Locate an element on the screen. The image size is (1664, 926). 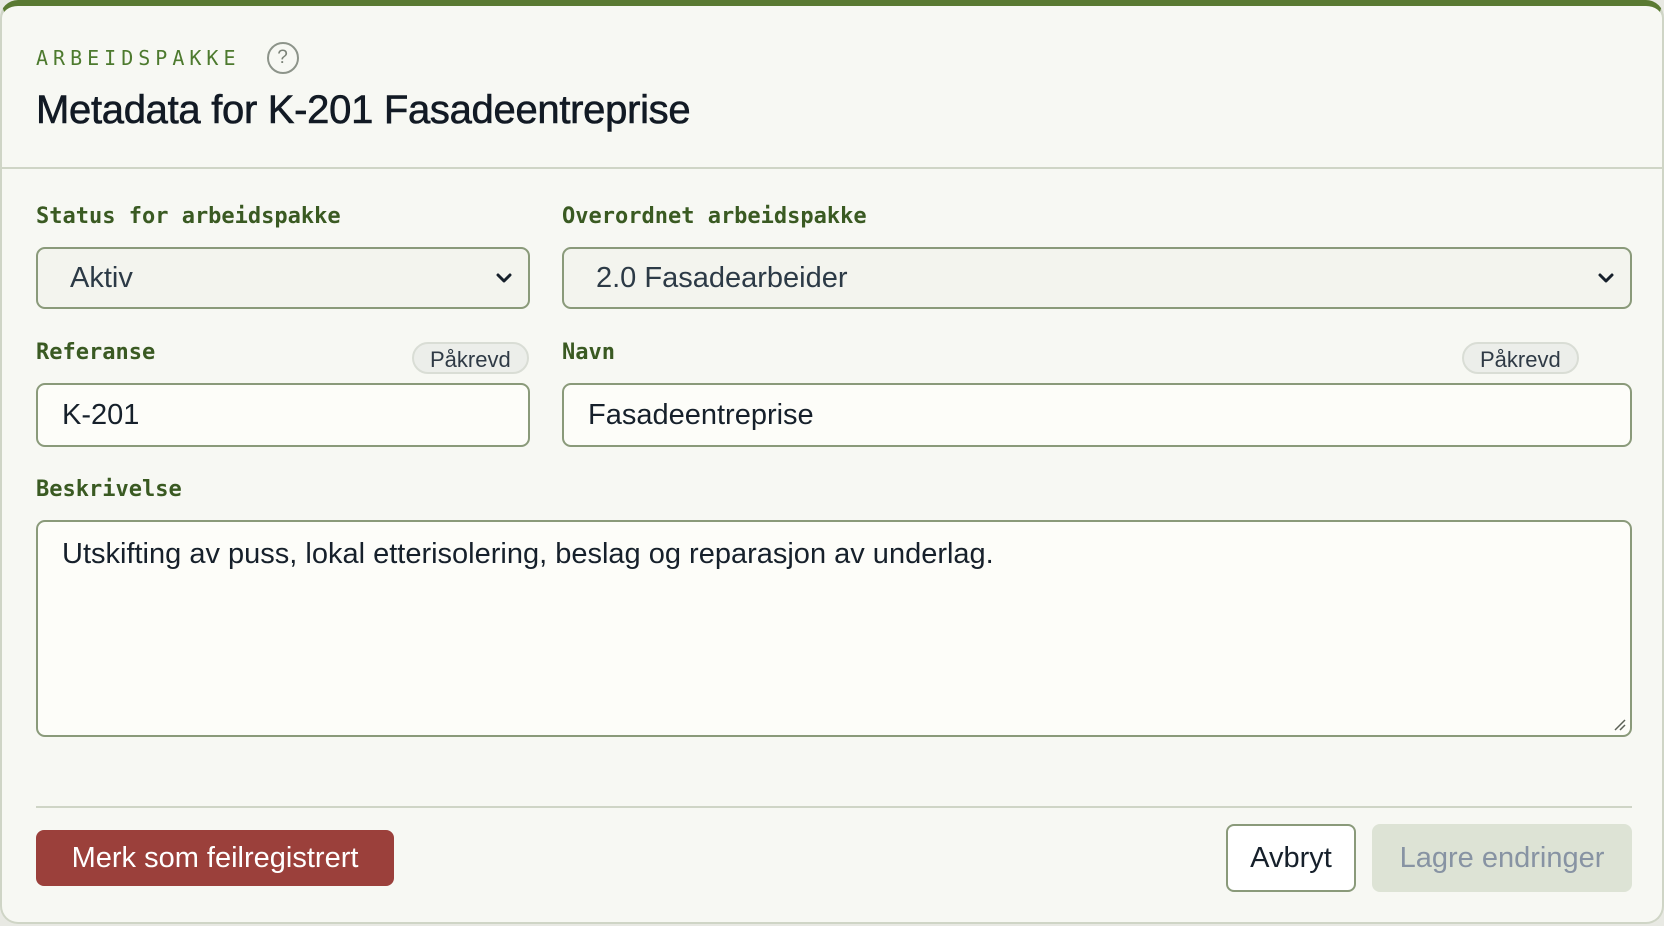
description-label: Beskrivelse is located at coordinates (109, 489).